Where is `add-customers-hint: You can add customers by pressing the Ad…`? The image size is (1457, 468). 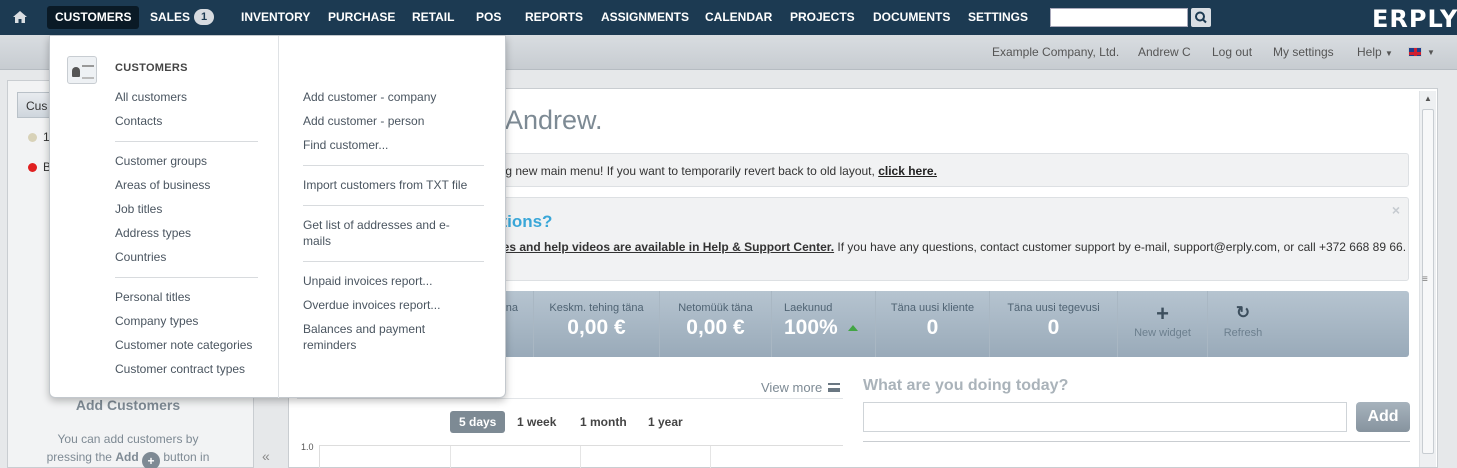
add-customers-hint: You can add customers by pressing the Ad… is located at coordinates (128, 449).